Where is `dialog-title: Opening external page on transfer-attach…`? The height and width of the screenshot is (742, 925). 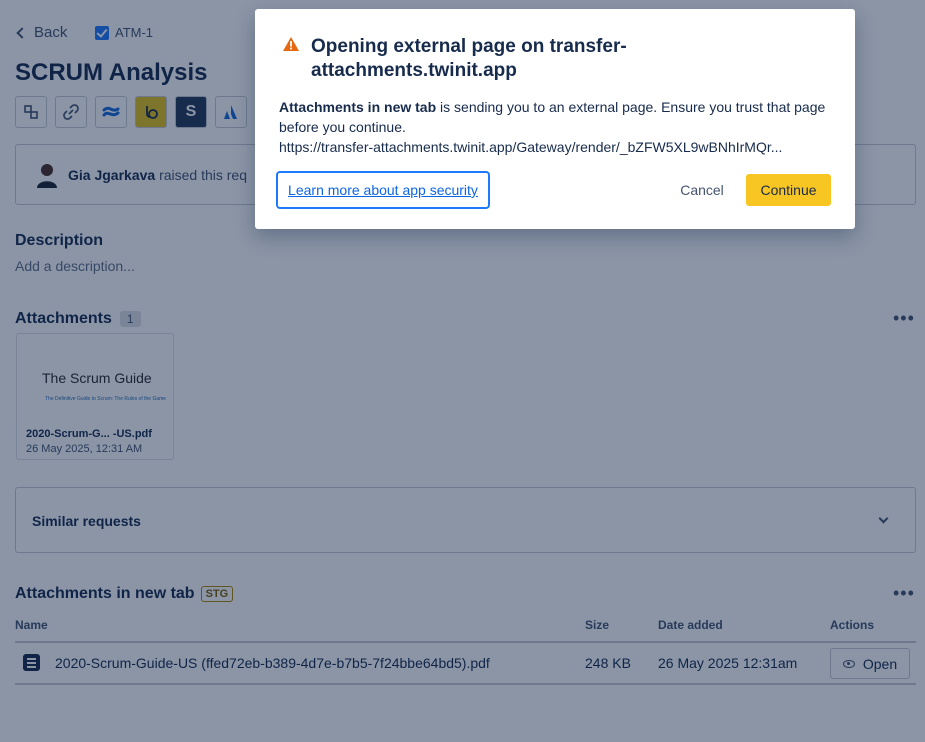
dialog-title: Opening external page on transfer-attach… is located at coordinates (469, 58).